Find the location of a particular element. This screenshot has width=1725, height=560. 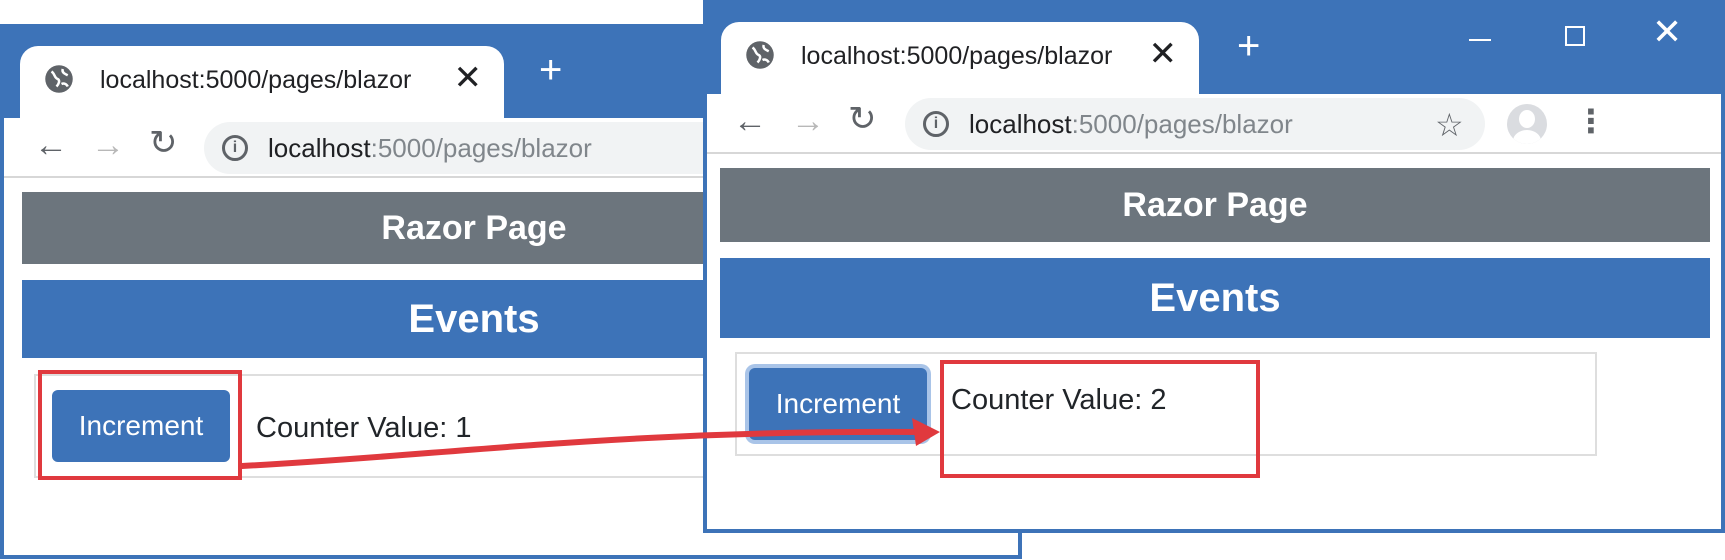

address-bar: i localhost:5000/pages/blazor ☆ is located at coordinates (1195, 124).